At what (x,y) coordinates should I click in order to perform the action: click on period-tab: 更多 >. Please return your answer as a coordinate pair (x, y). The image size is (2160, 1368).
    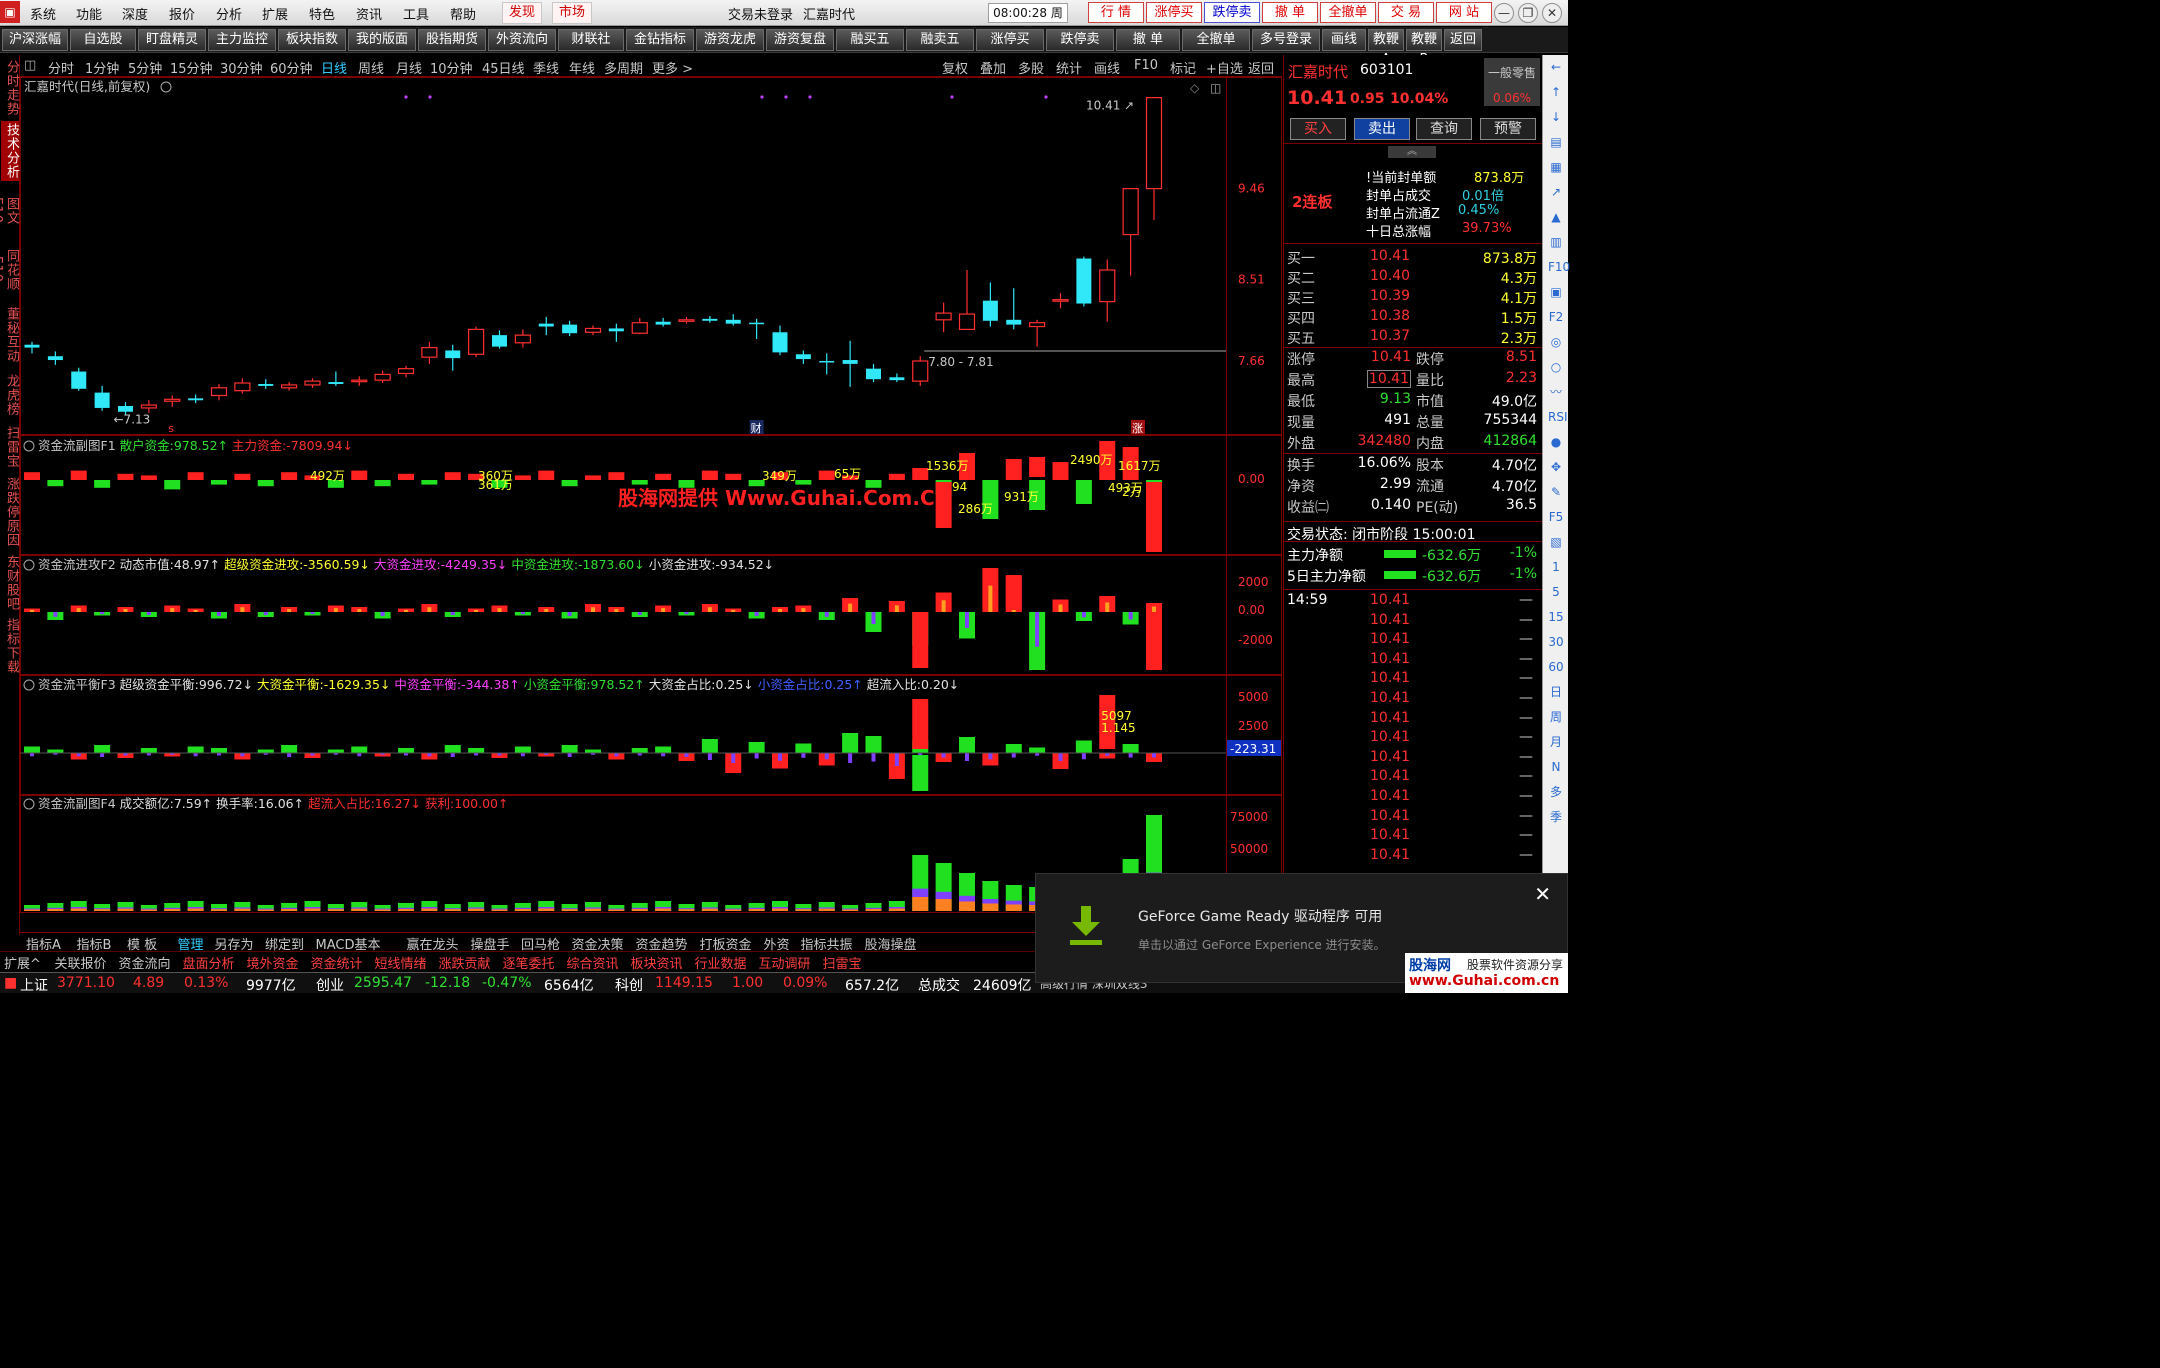
    Looking at the image, I should click on (672, 67).